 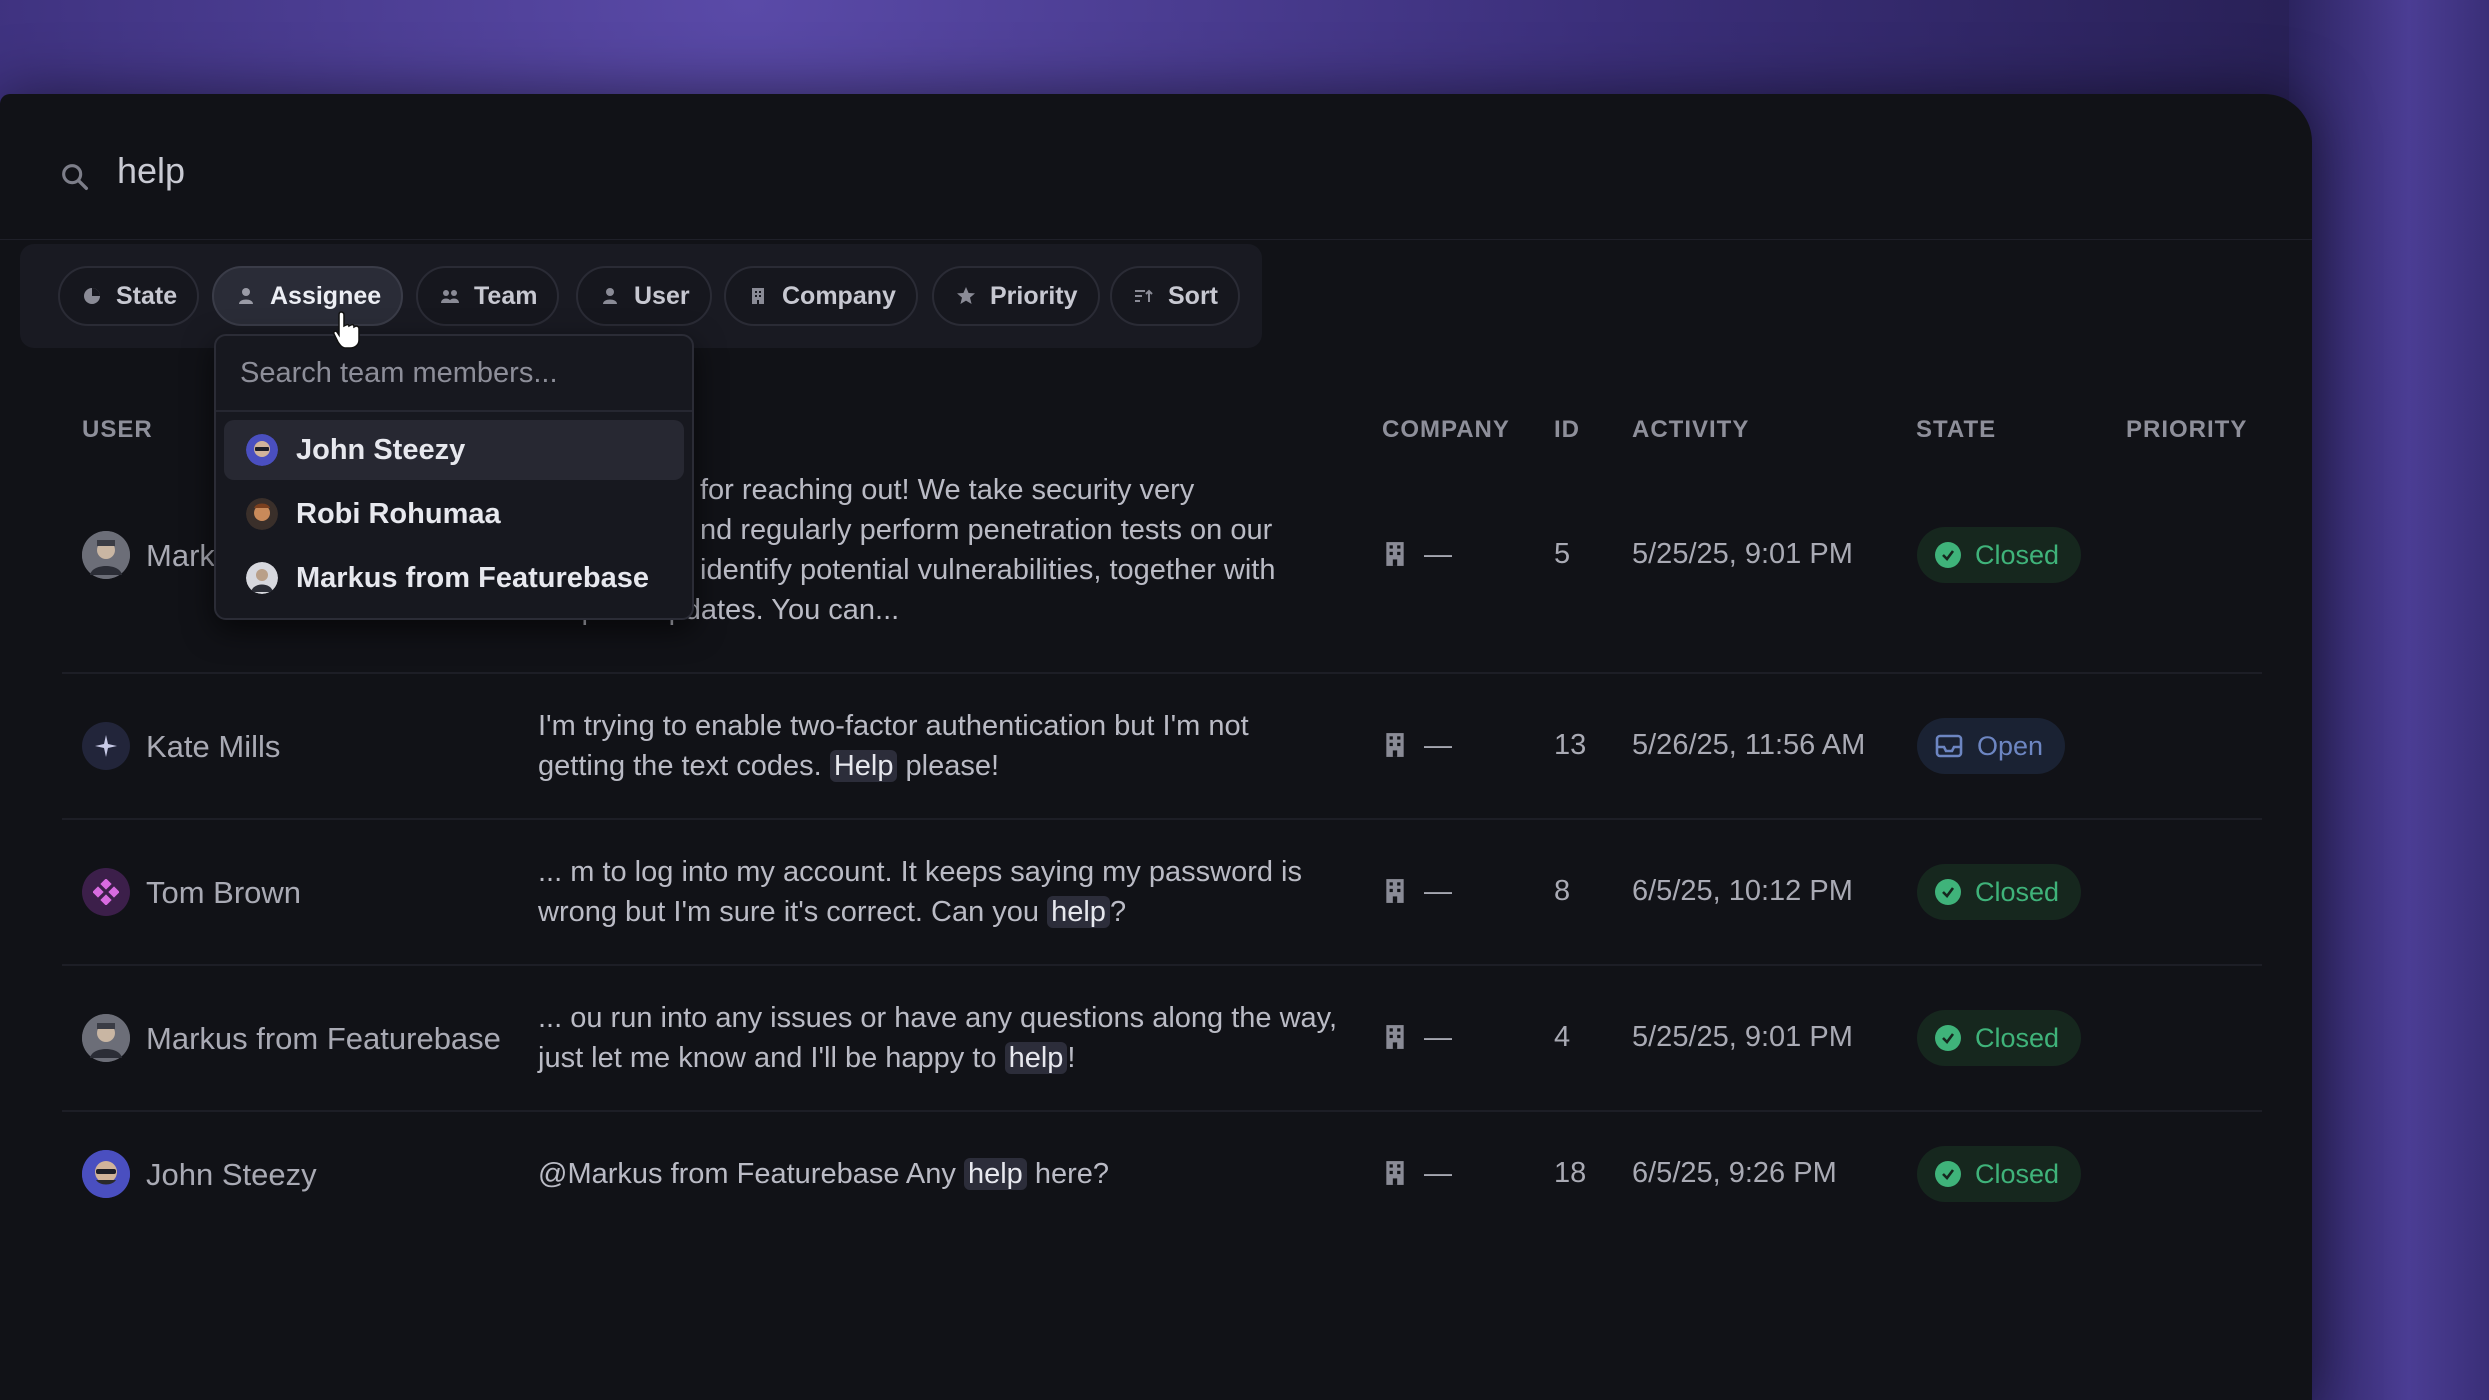 I want to click on filter-user-chip: User, so click(x=644, y=296).